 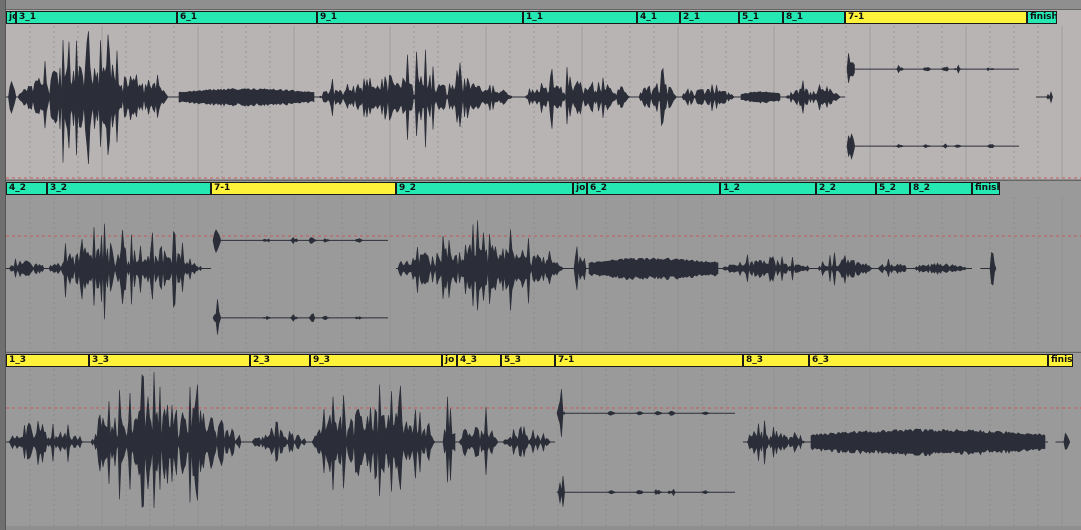 I want to click on audio-clip-header: 6_1, so click(x=247, y=17).